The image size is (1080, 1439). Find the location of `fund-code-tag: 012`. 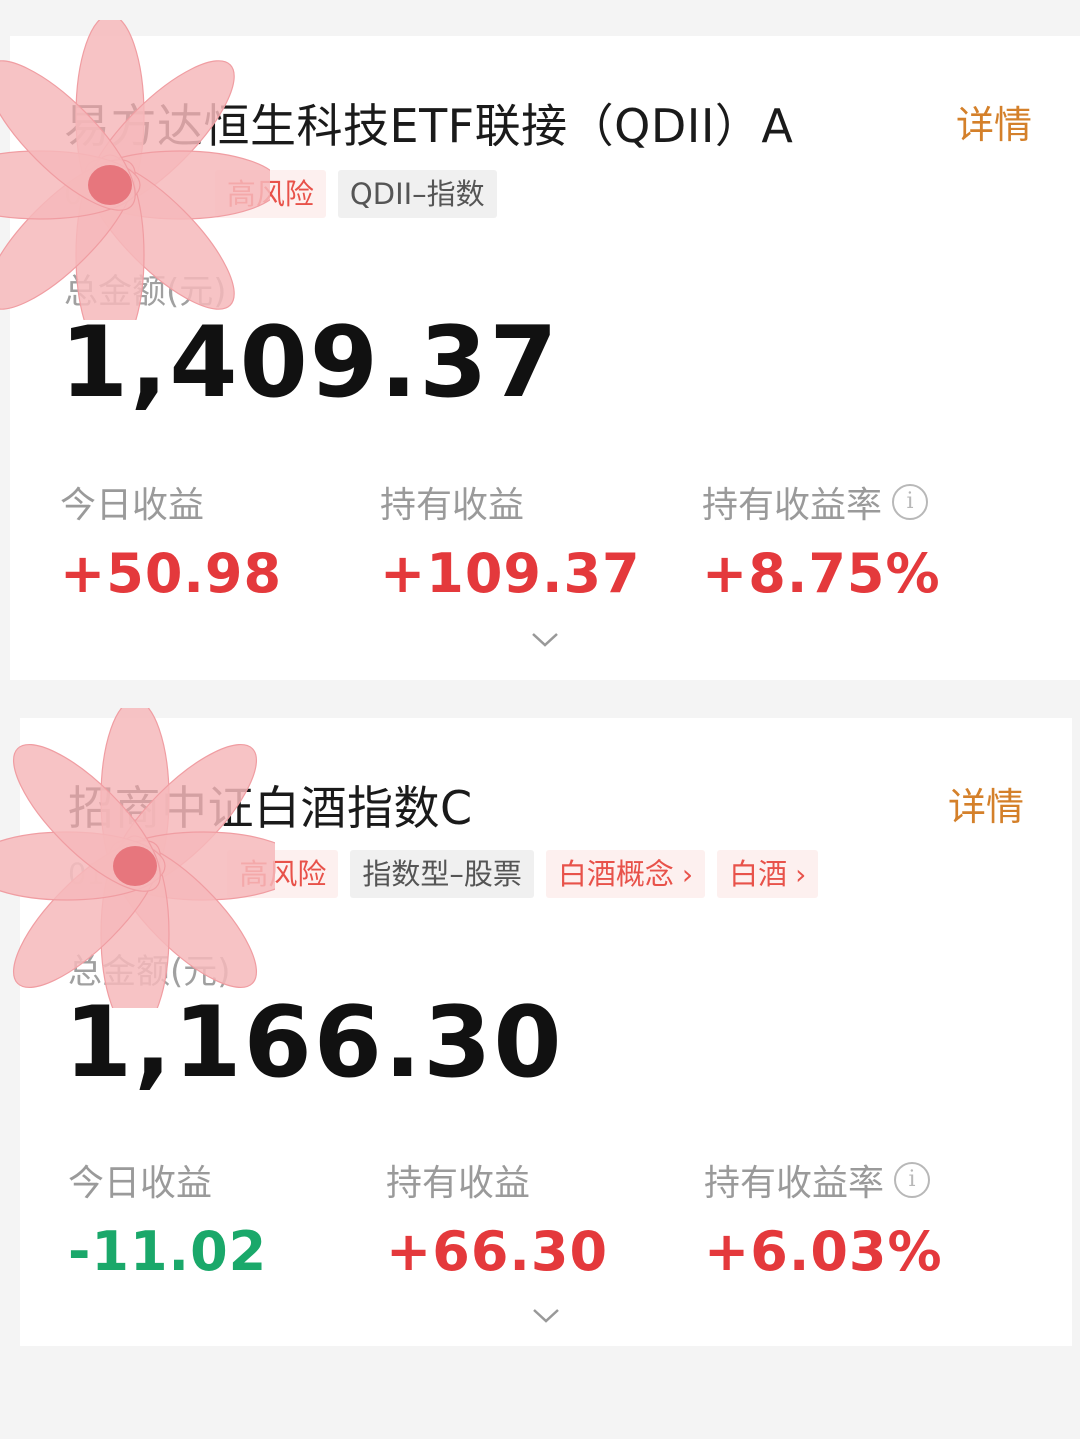

fund-code-tag: 012 is located at coordinates (96, 874).